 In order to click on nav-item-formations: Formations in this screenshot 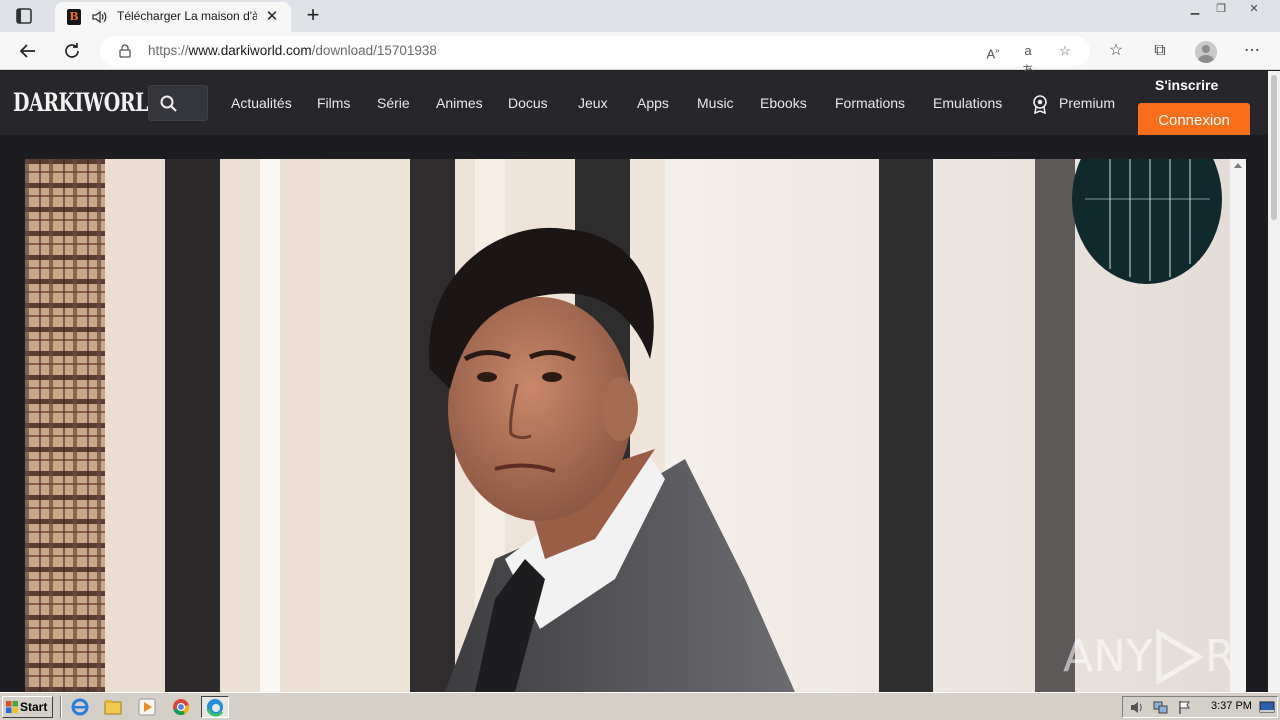, I will do `click(870, 103)`.